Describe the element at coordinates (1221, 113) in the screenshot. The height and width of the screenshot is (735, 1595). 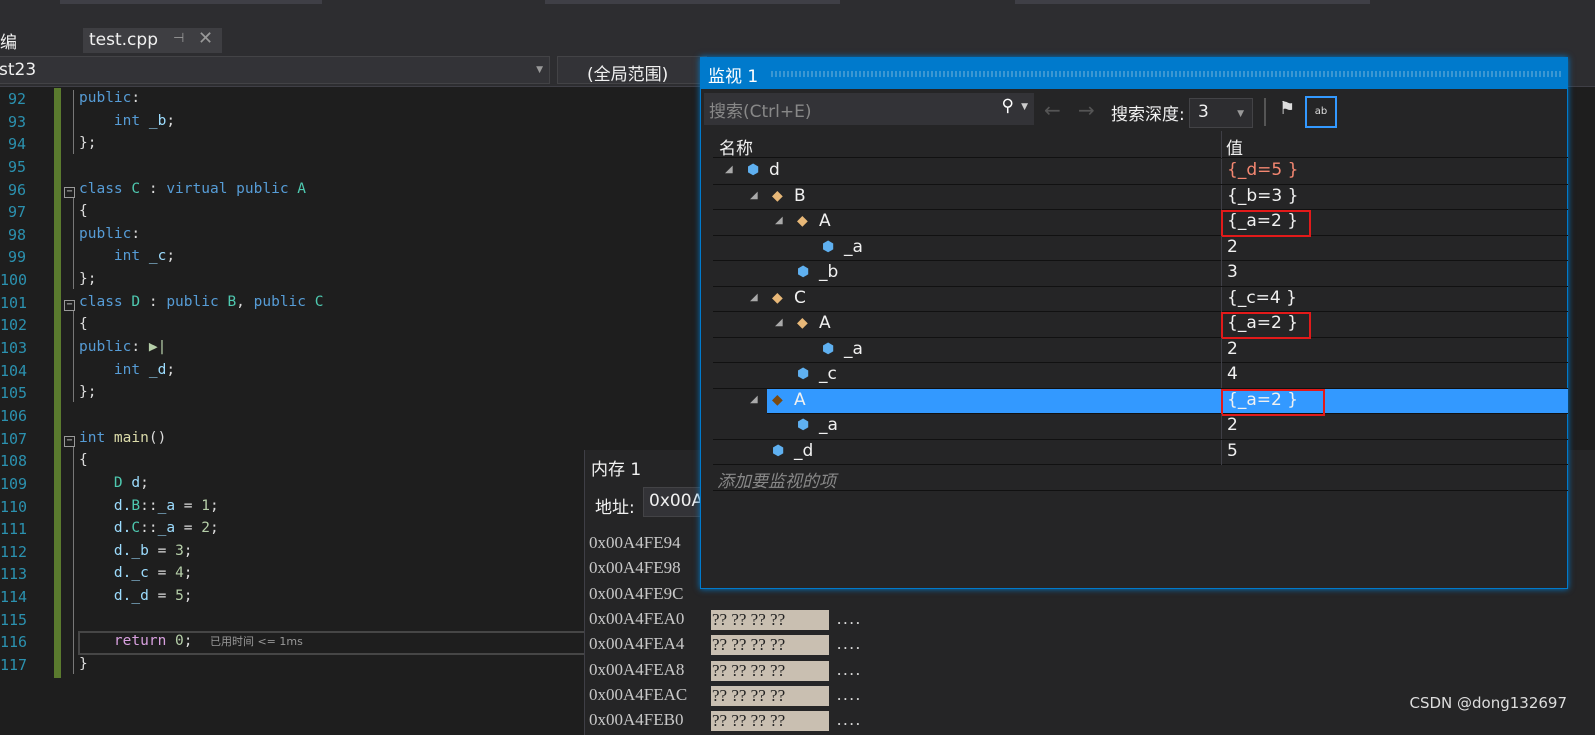
I see `search-depth-dropdown: 3 ▼` at that location.